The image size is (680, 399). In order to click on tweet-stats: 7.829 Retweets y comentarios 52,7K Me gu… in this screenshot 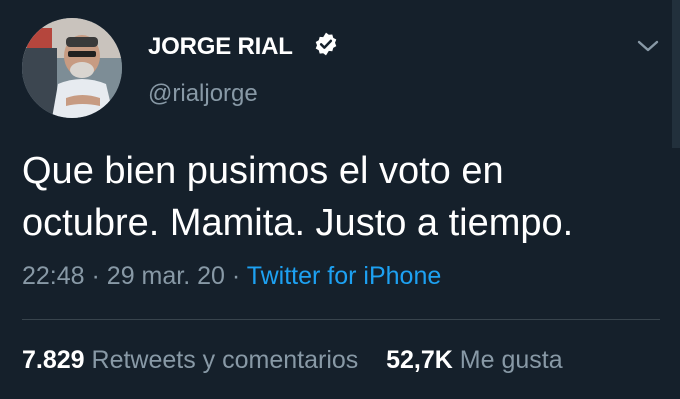, I will do `click(292, 360)`.